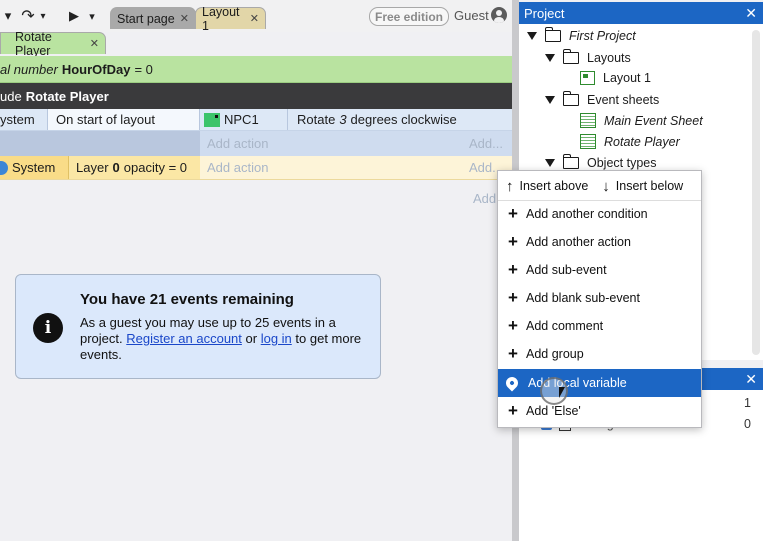  I want to click on object-label: System, so click(34, 167).